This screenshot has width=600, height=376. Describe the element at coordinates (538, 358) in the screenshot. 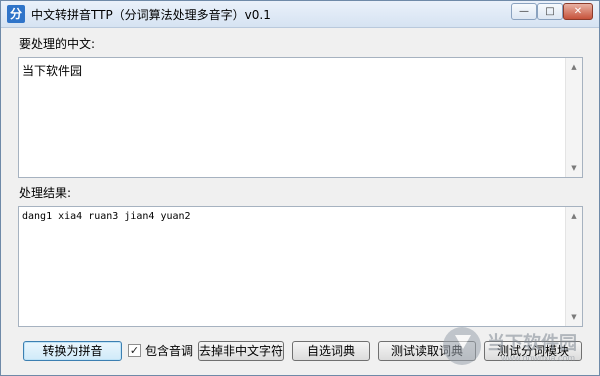

I see `watermark-url: www.downxia.com` at that location.